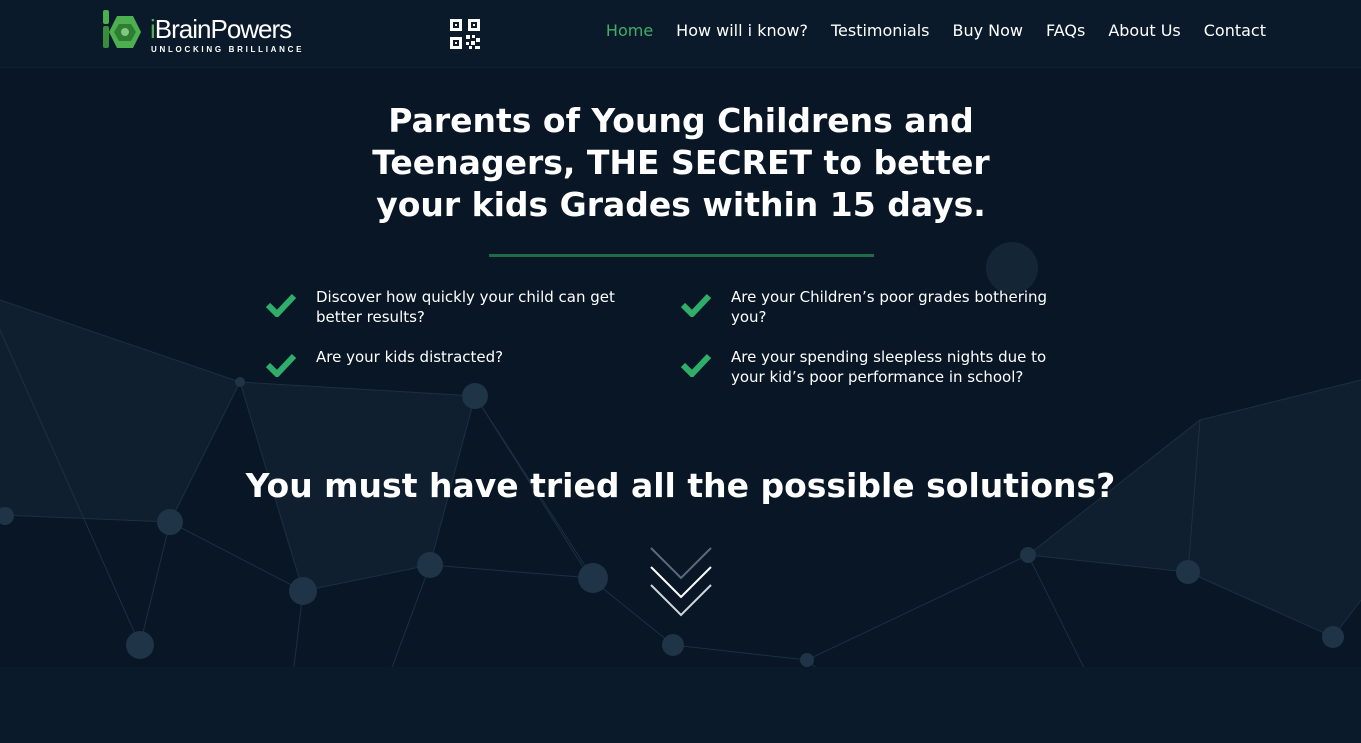  What do you see at coordinates (228, 49) in the screenshot?
I see `brand-tagline: UNLOCKING BRILLIANCE` at bounding box center [228, 49].